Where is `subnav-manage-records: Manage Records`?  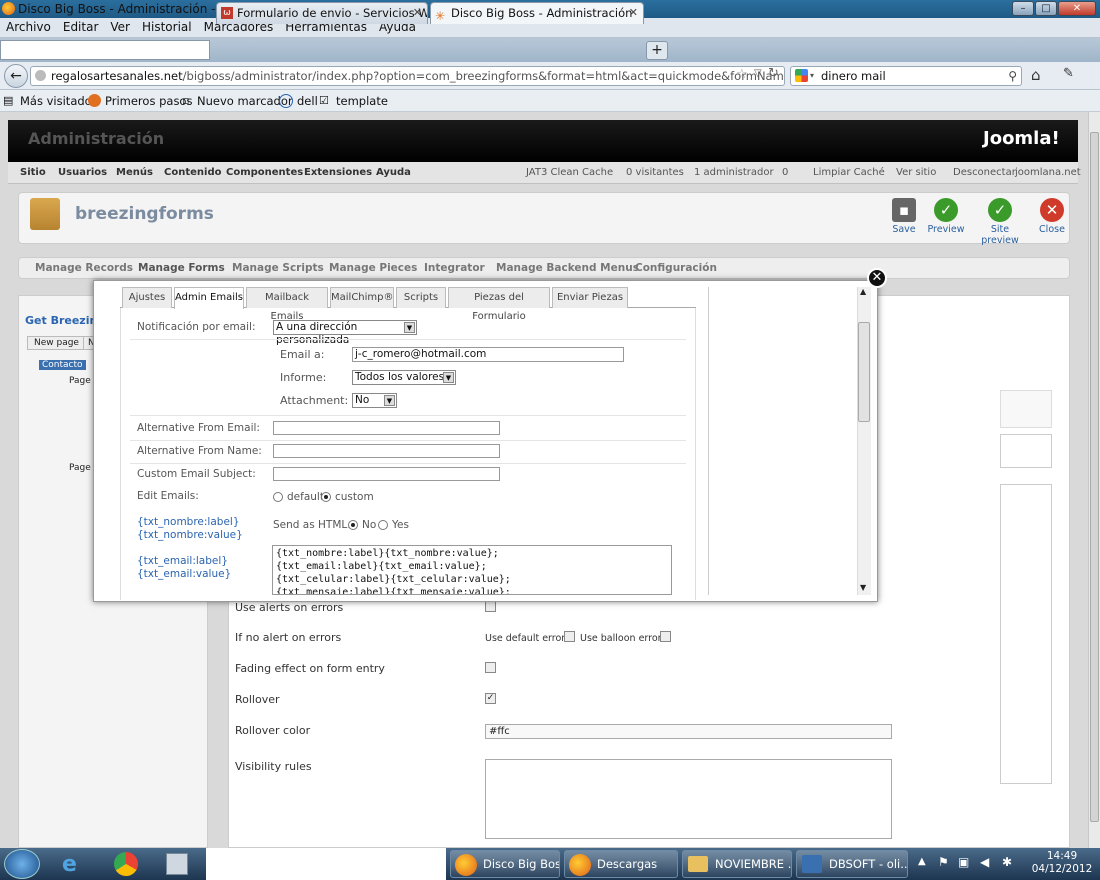
subnav-manage-records: Manage Records is located at coordinates (84, 268).